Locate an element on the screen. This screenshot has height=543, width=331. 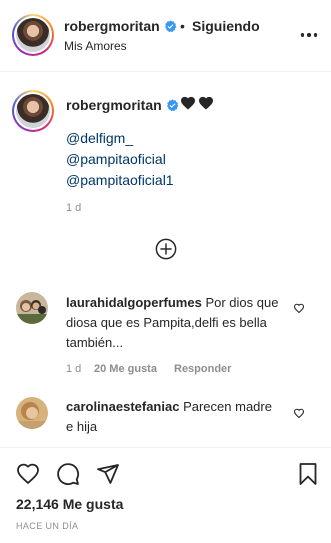
caption-emoji is located at coordinates (197, 102).